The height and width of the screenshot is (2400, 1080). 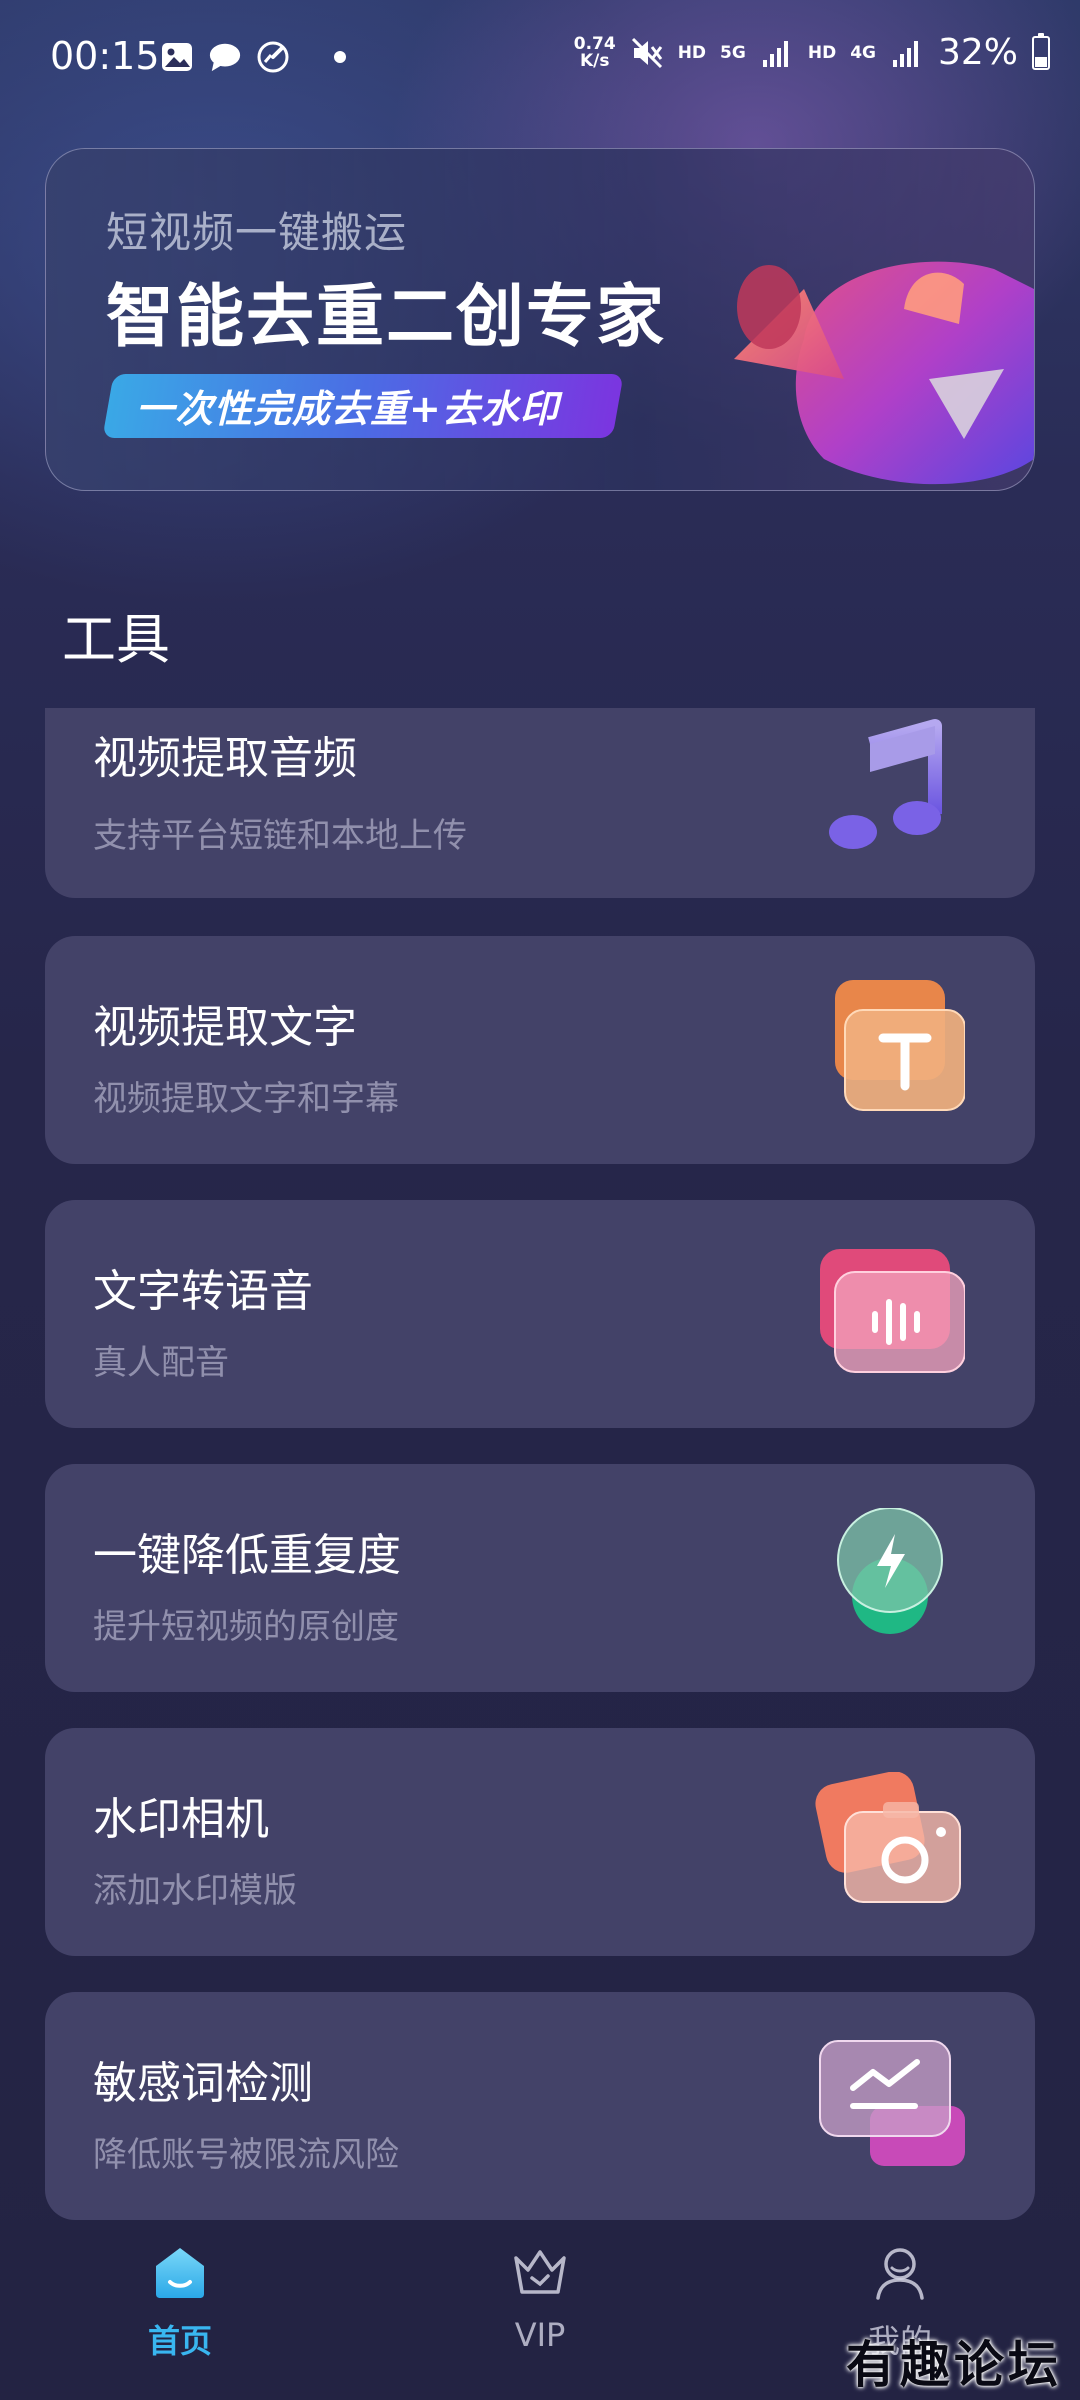 What do you see at coordinates (540, 60) in the screenshot?
I see `status-bar: 00:15 0.74 K/s HD 5G HD 4G 32%` at bounding box center [540, 60].